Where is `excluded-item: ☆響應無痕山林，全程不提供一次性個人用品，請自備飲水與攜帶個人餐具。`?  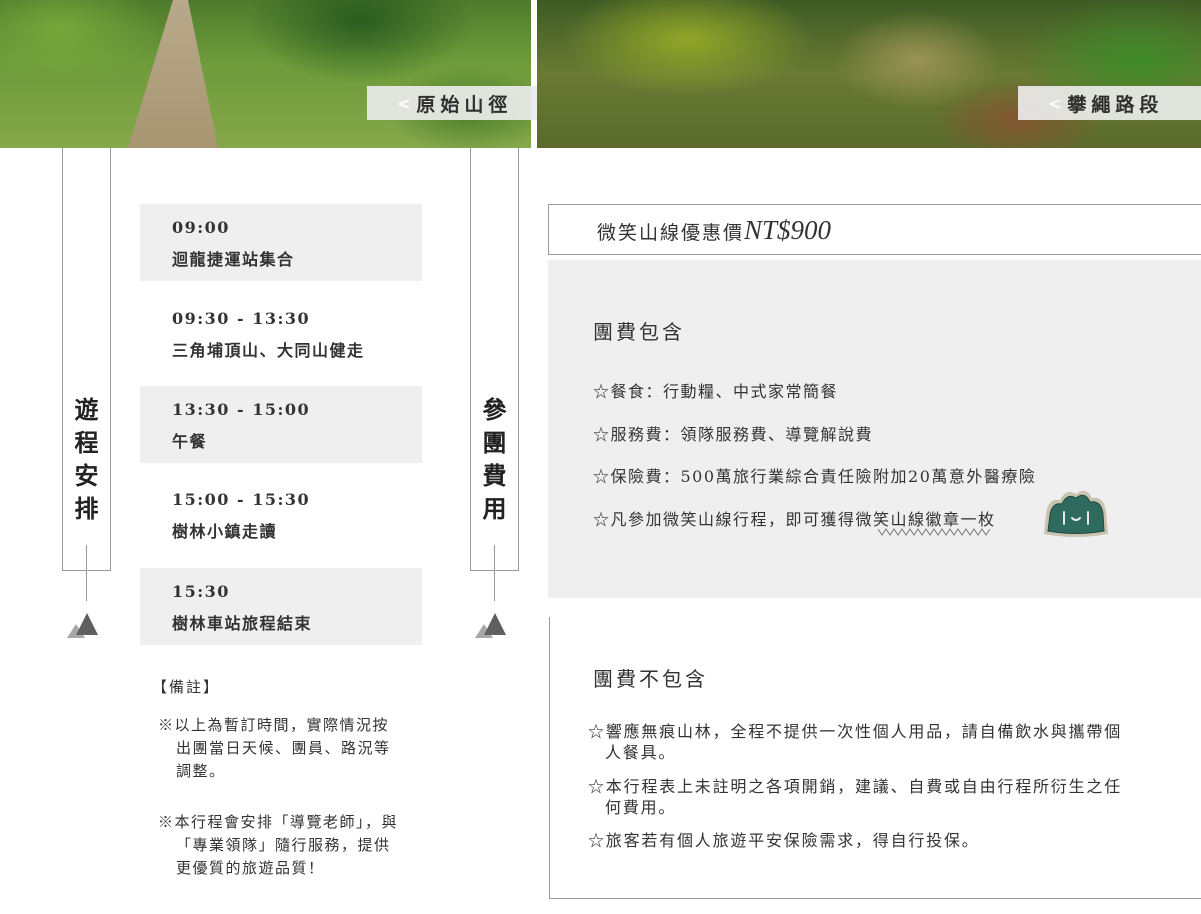
excluded-item: ☆響應無痕山林，全程不提供一次性個人用品，請自備飲水與攜帶個人餐具。 is located at coordinates (855, 742).